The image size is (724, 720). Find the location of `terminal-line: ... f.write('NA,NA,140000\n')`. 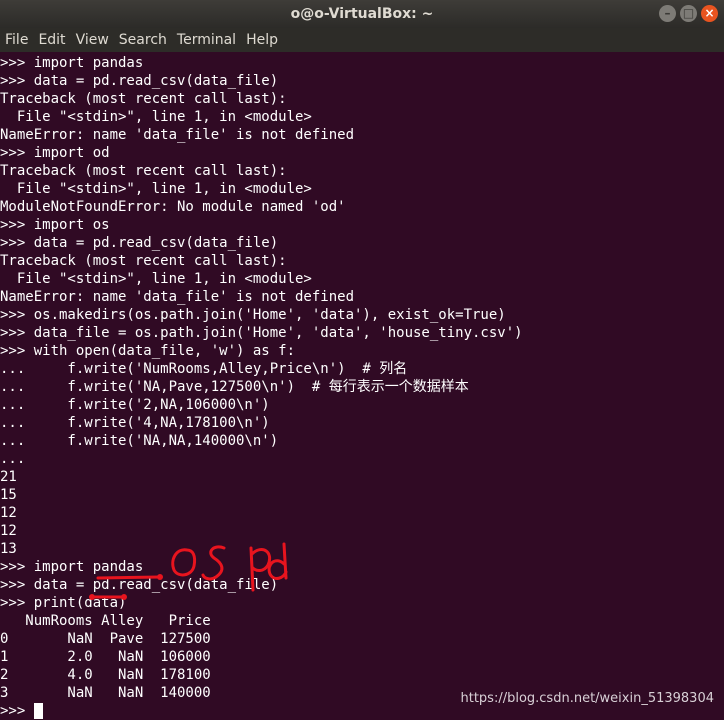

terminal-line: ... f.write('NA,NA,140000\n') is located at coordinates (139, 441).